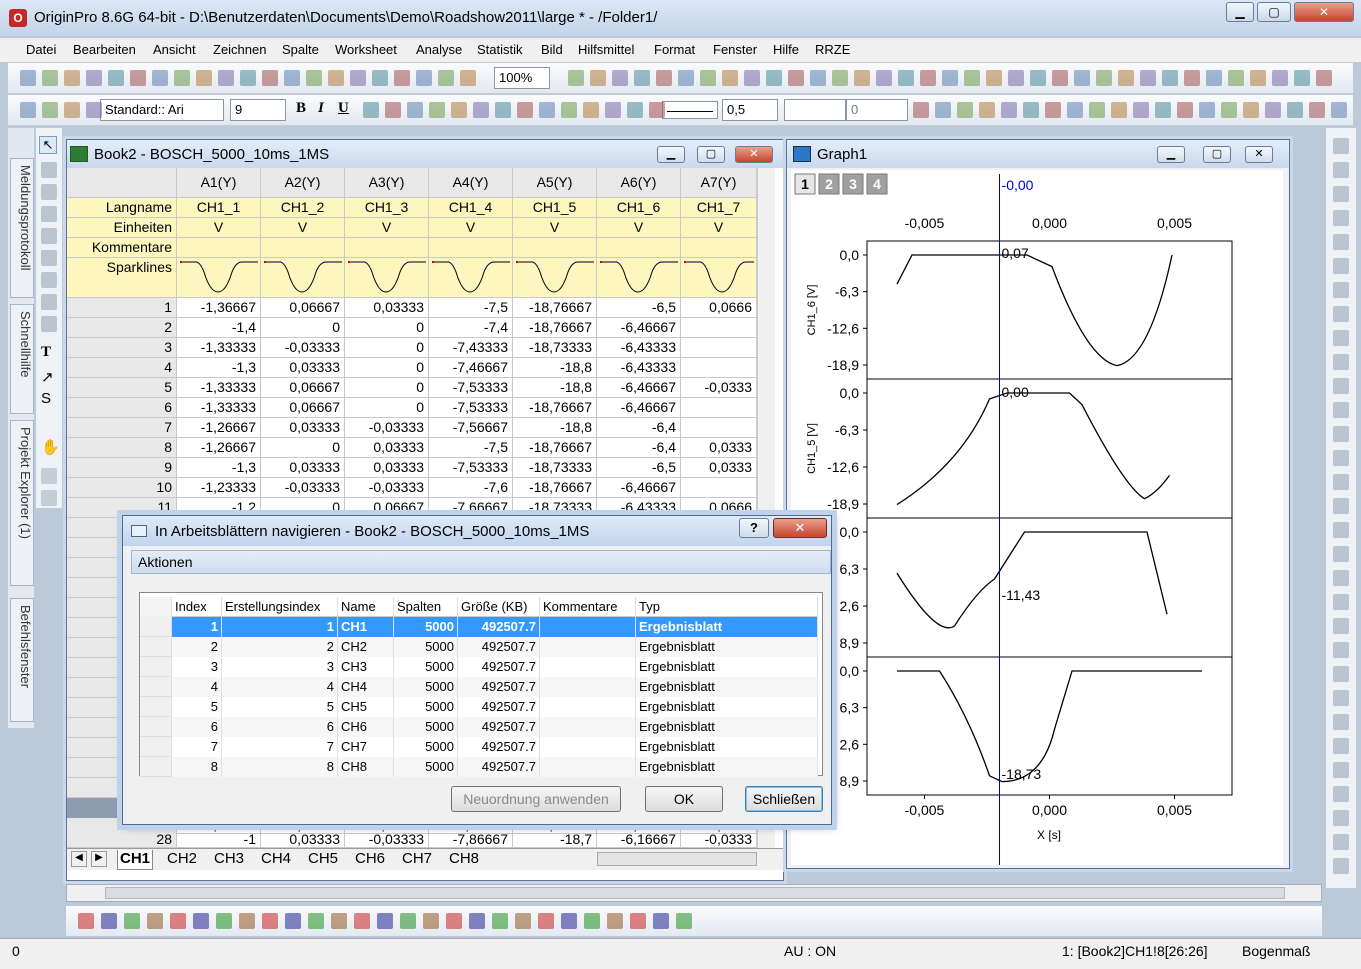  What do you see at coordinates (719, 428) in the screenshot?
I see `data-cell` at bounding box center [719, 428].